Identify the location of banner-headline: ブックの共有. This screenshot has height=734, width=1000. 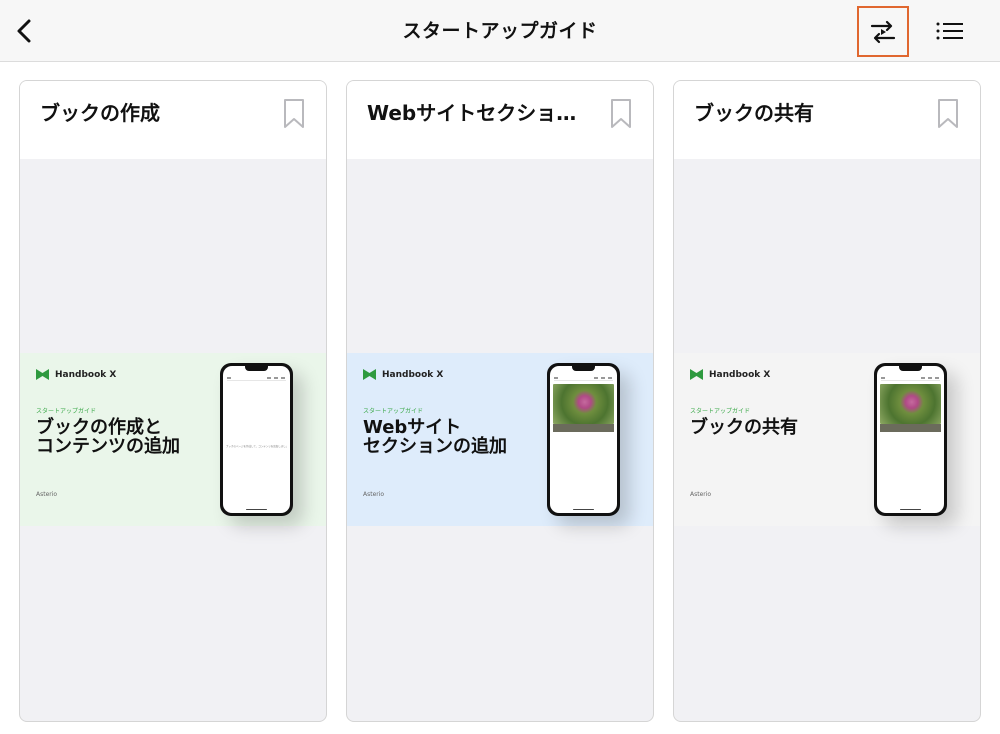
(785, 427).